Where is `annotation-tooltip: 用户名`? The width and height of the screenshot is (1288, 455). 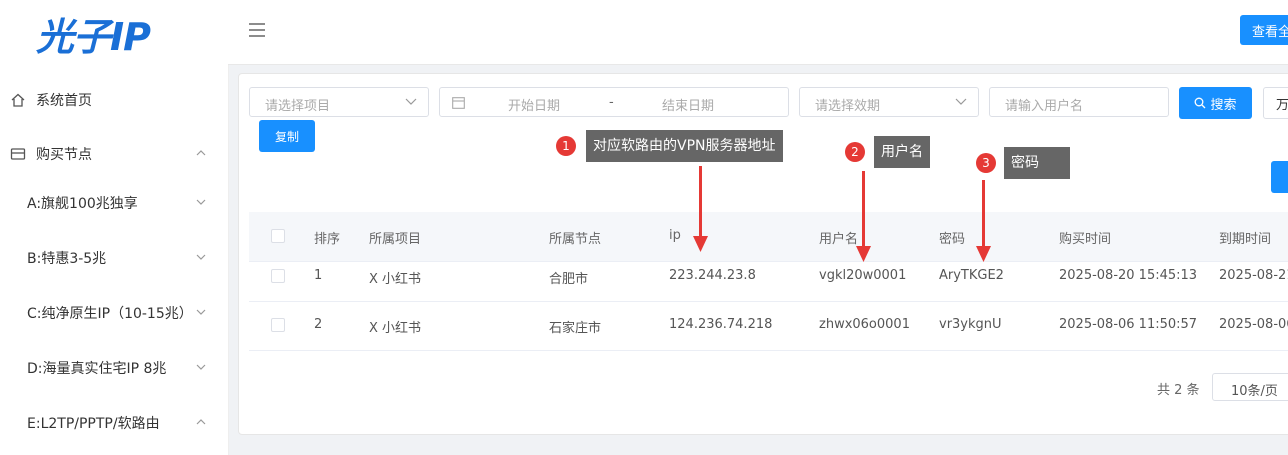 annotation-tooltip: 用户名 is located at coordinates (902, 152).